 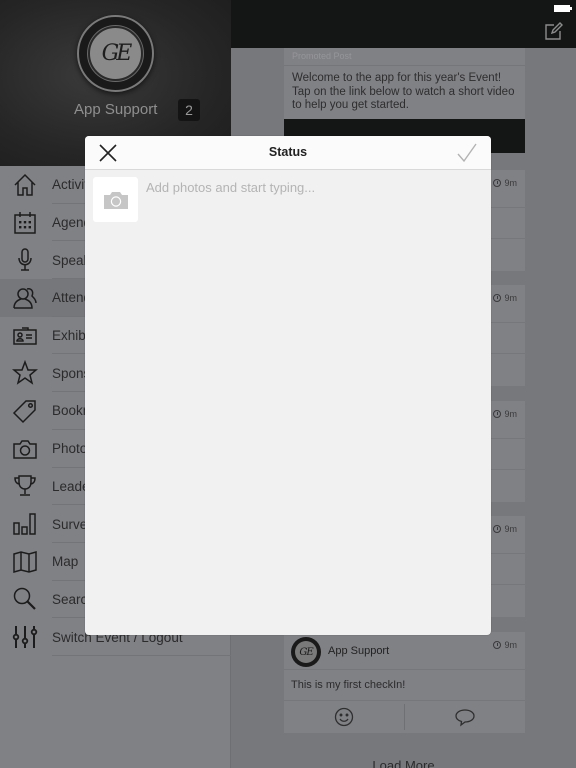 What do you see at coordinates (25, 411) in the screenshot?
I see `tag-icon` at bounding box center [25, 411].